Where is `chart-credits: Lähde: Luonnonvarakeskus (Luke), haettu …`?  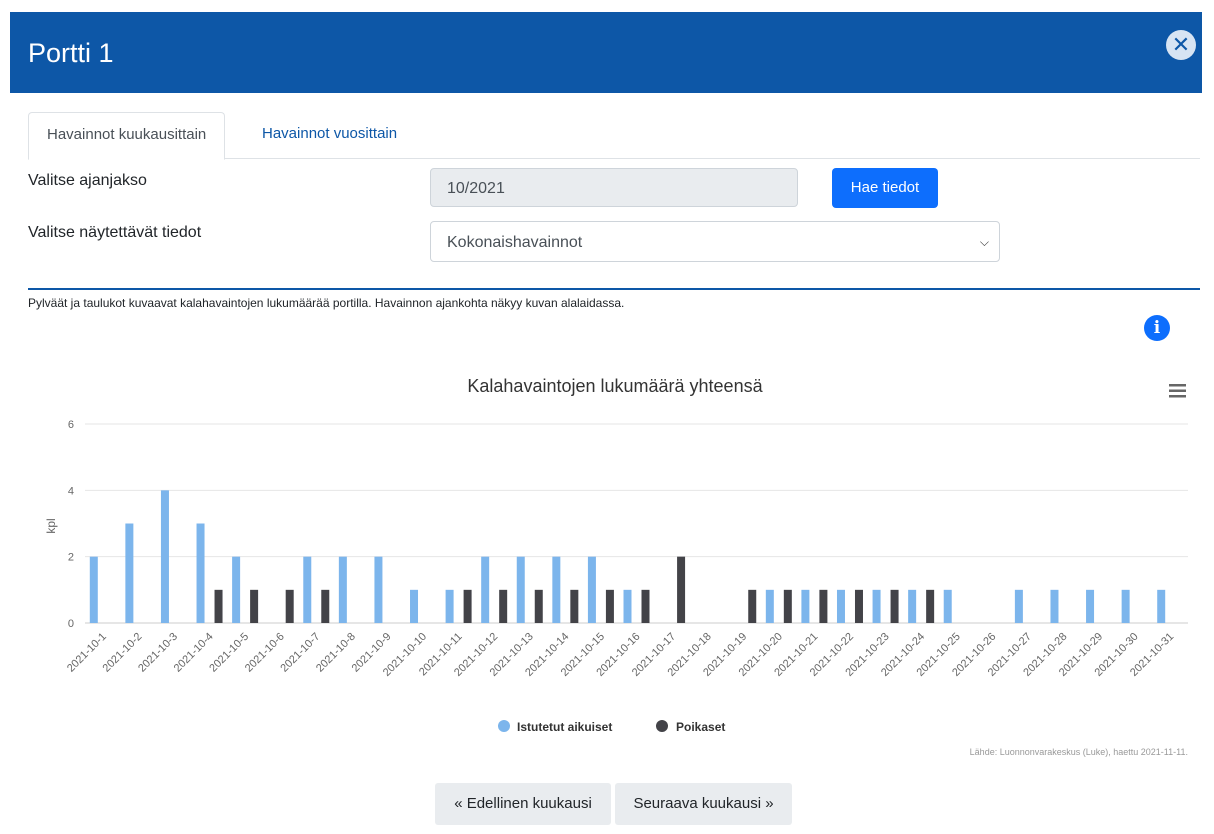 chart-credits: Lähde: Luonnonvarakeskus (Luke), haettu … is located at coordinates (1079, 752).